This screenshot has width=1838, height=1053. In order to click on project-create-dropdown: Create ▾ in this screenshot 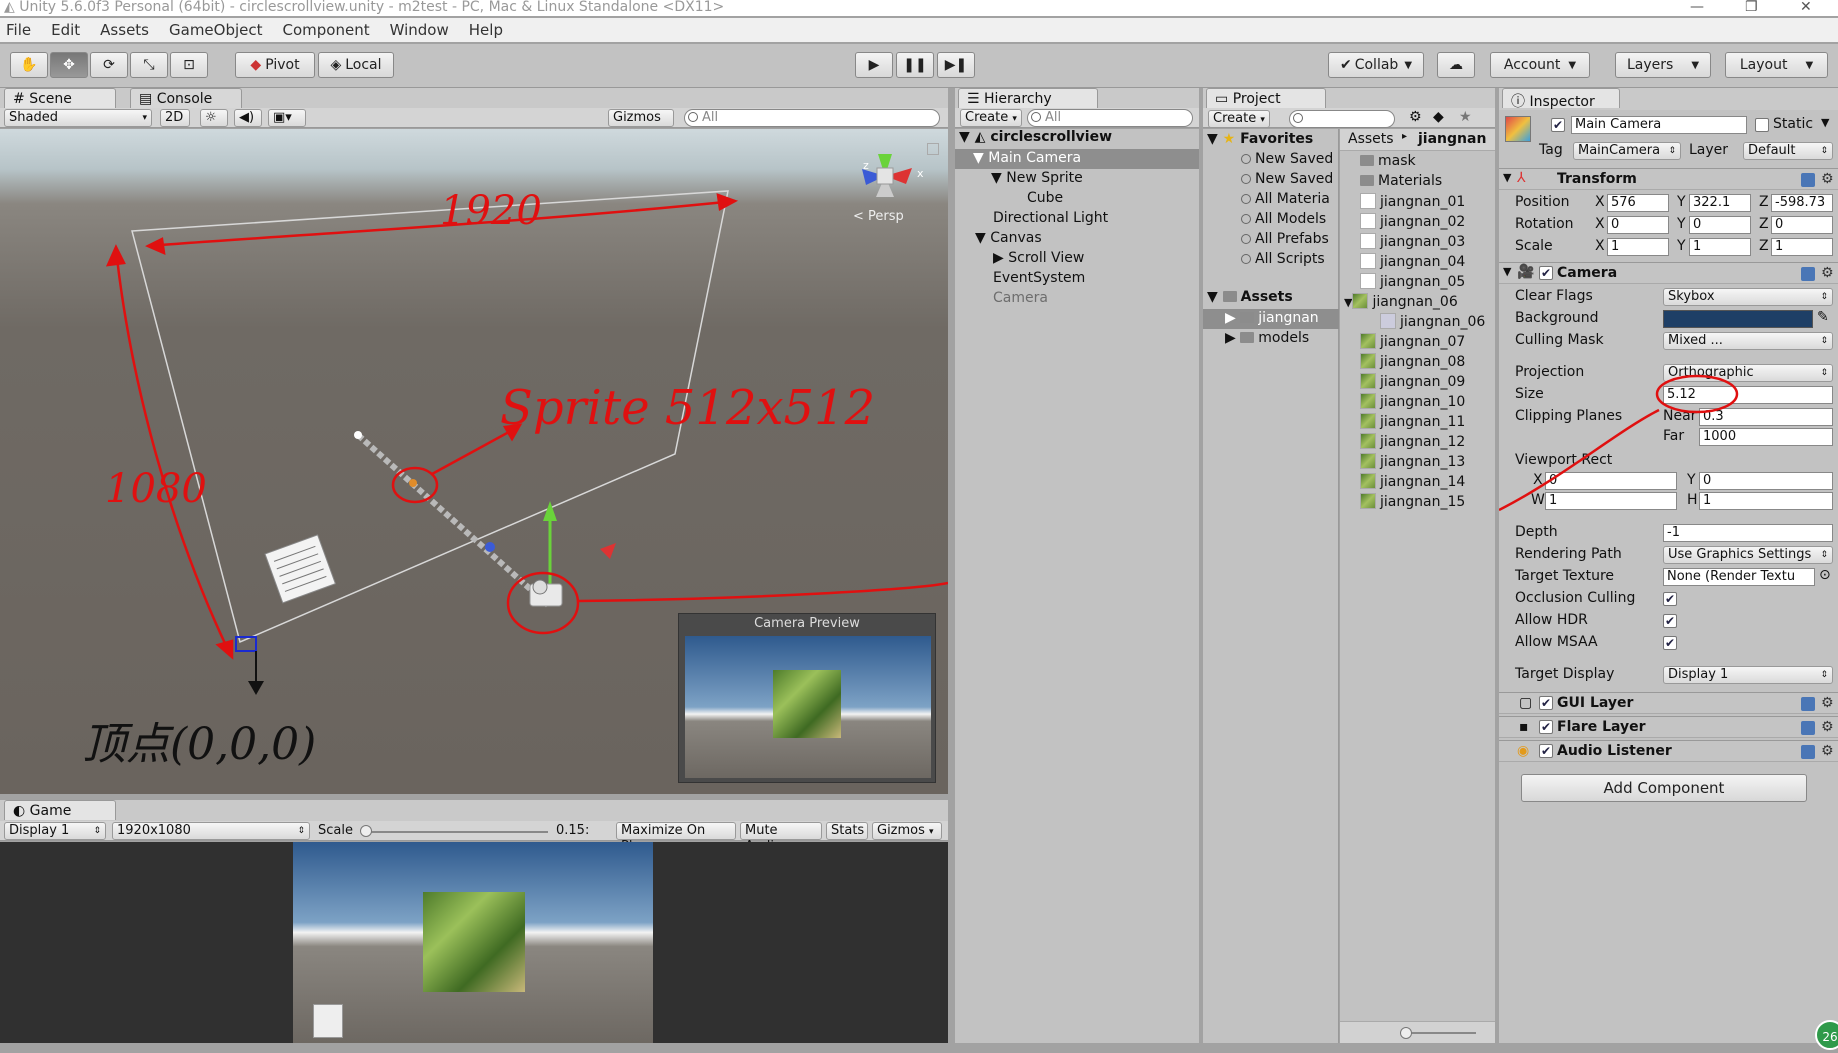, I will do `click(1239, 119)`.